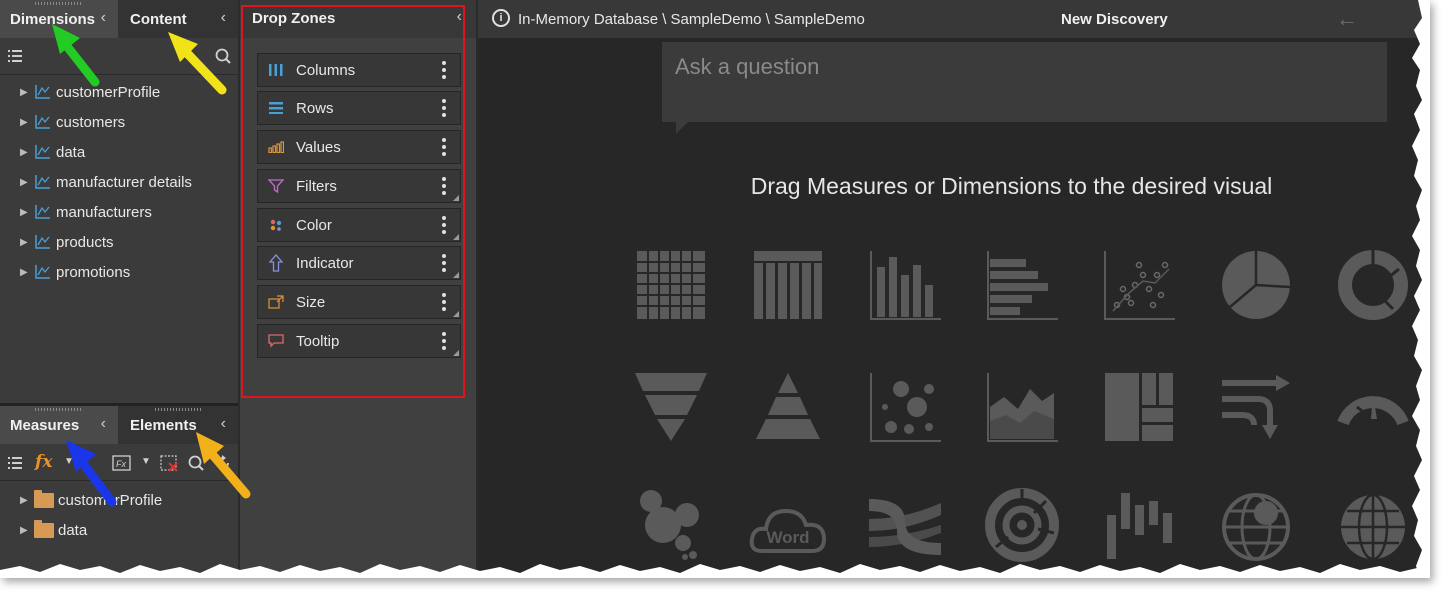 The image size is (1449, 600). What do you see at coordinates (1373, 525) in the screenshot?
I see `globe-icon` at bounding box center [1373, 525].